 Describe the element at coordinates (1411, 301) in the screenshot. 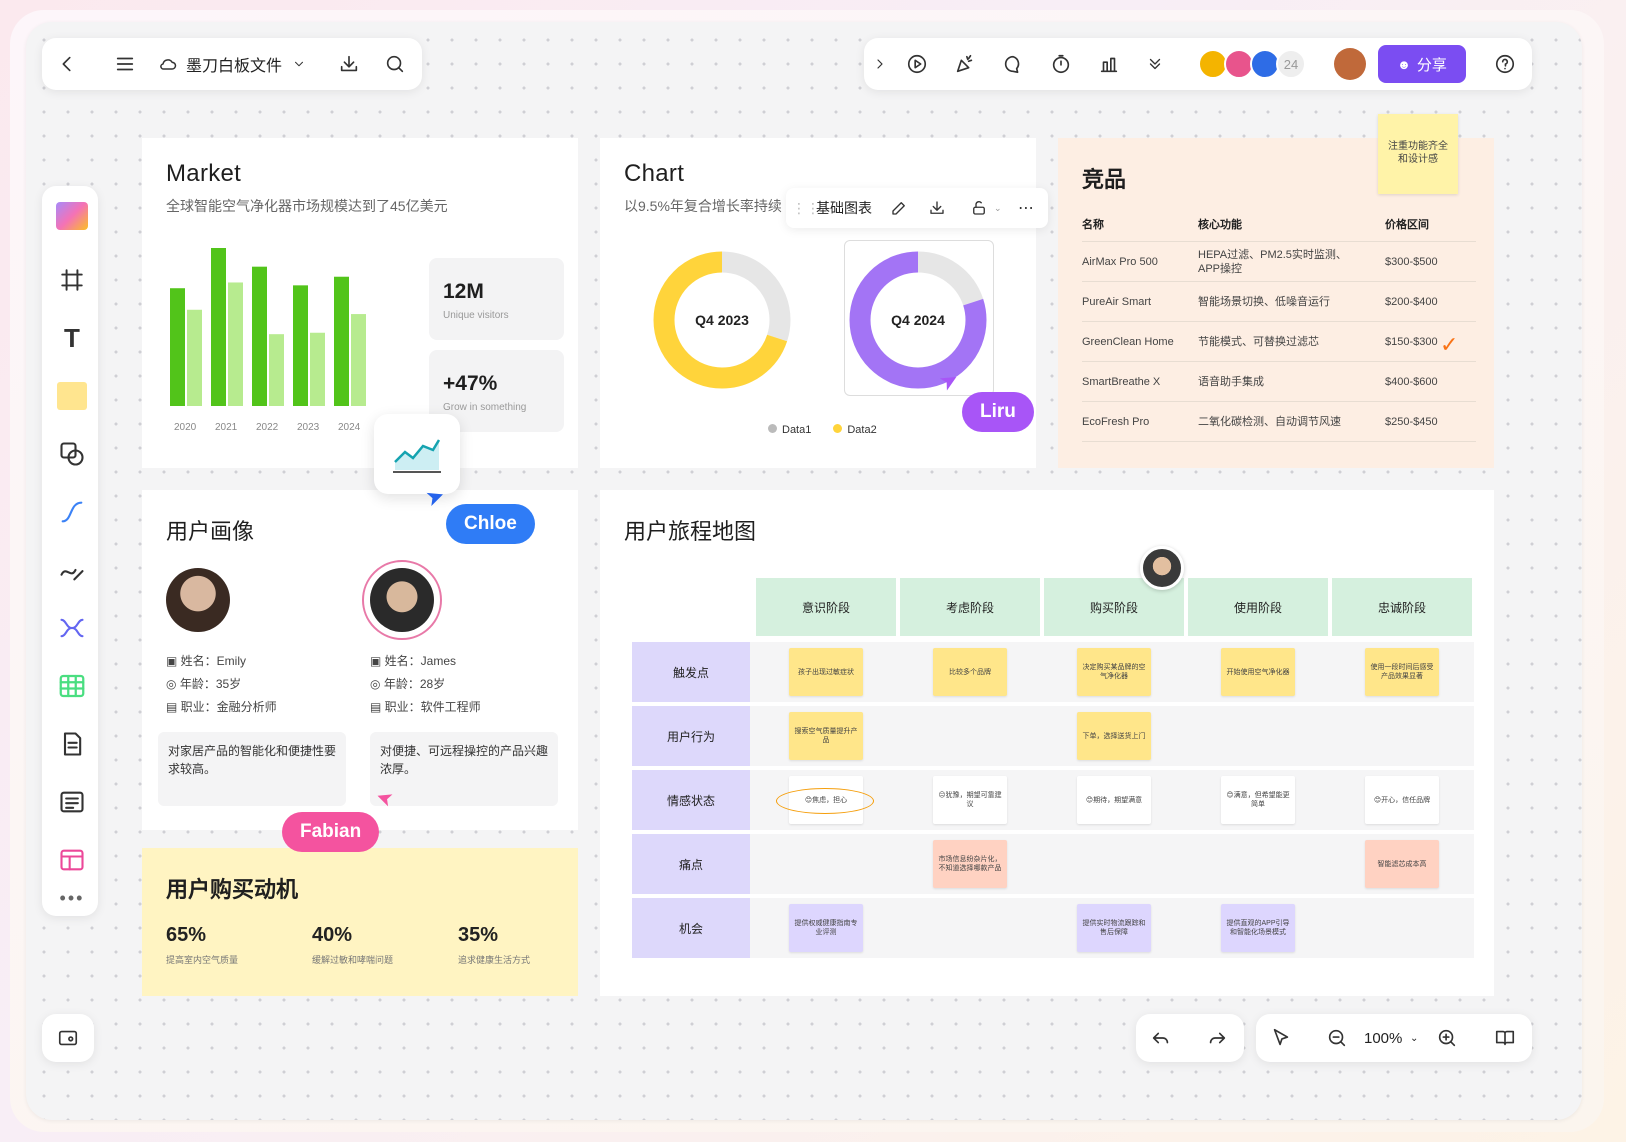

I see `table-cell: $200-$400` at that location.